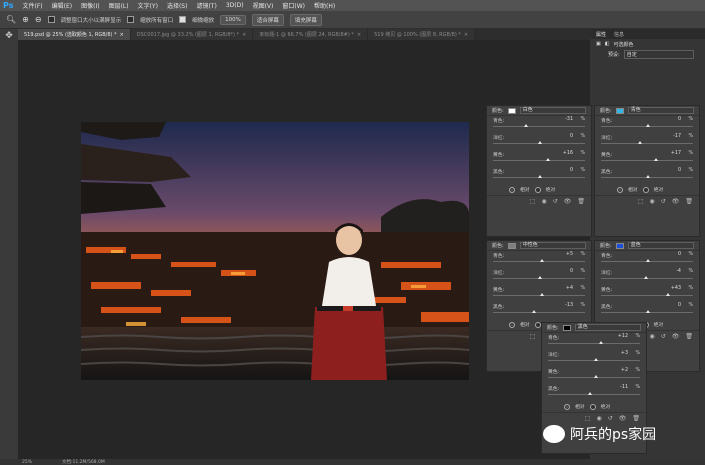 This screenshot has width=705, height=465. What do you see at coordinates (617, 336) in the screenshot?
I see `slider-value-field: +12` at bounding box center [617, 336].